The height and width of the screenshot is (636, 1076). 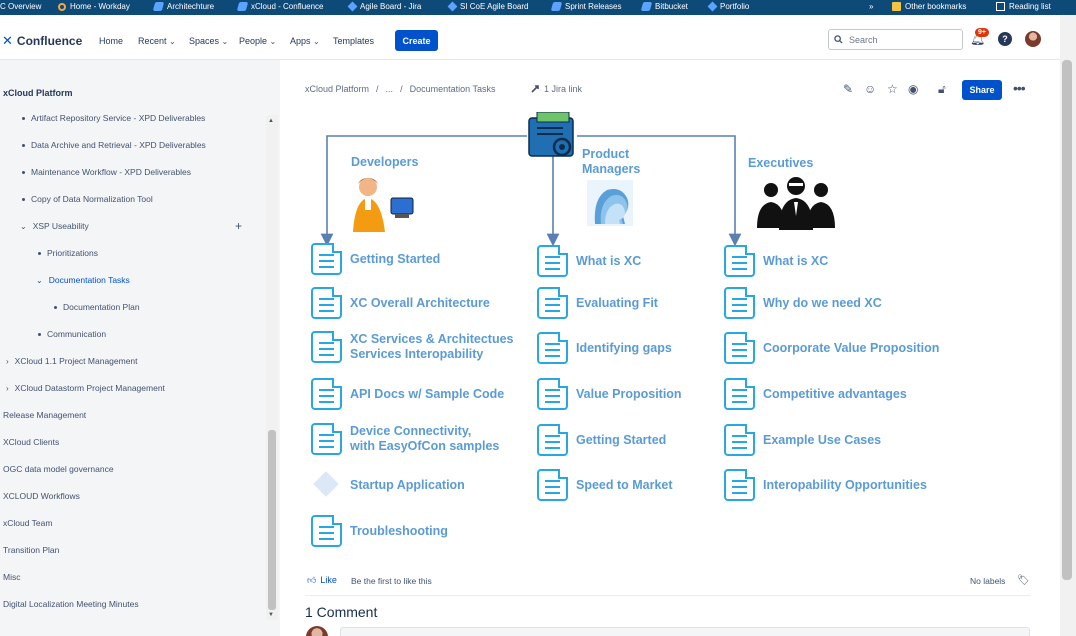 What do you see at coordinates (870, 89) in the screenshot?
I see `comment-icon: ☺` at bounding box center [870, 89].